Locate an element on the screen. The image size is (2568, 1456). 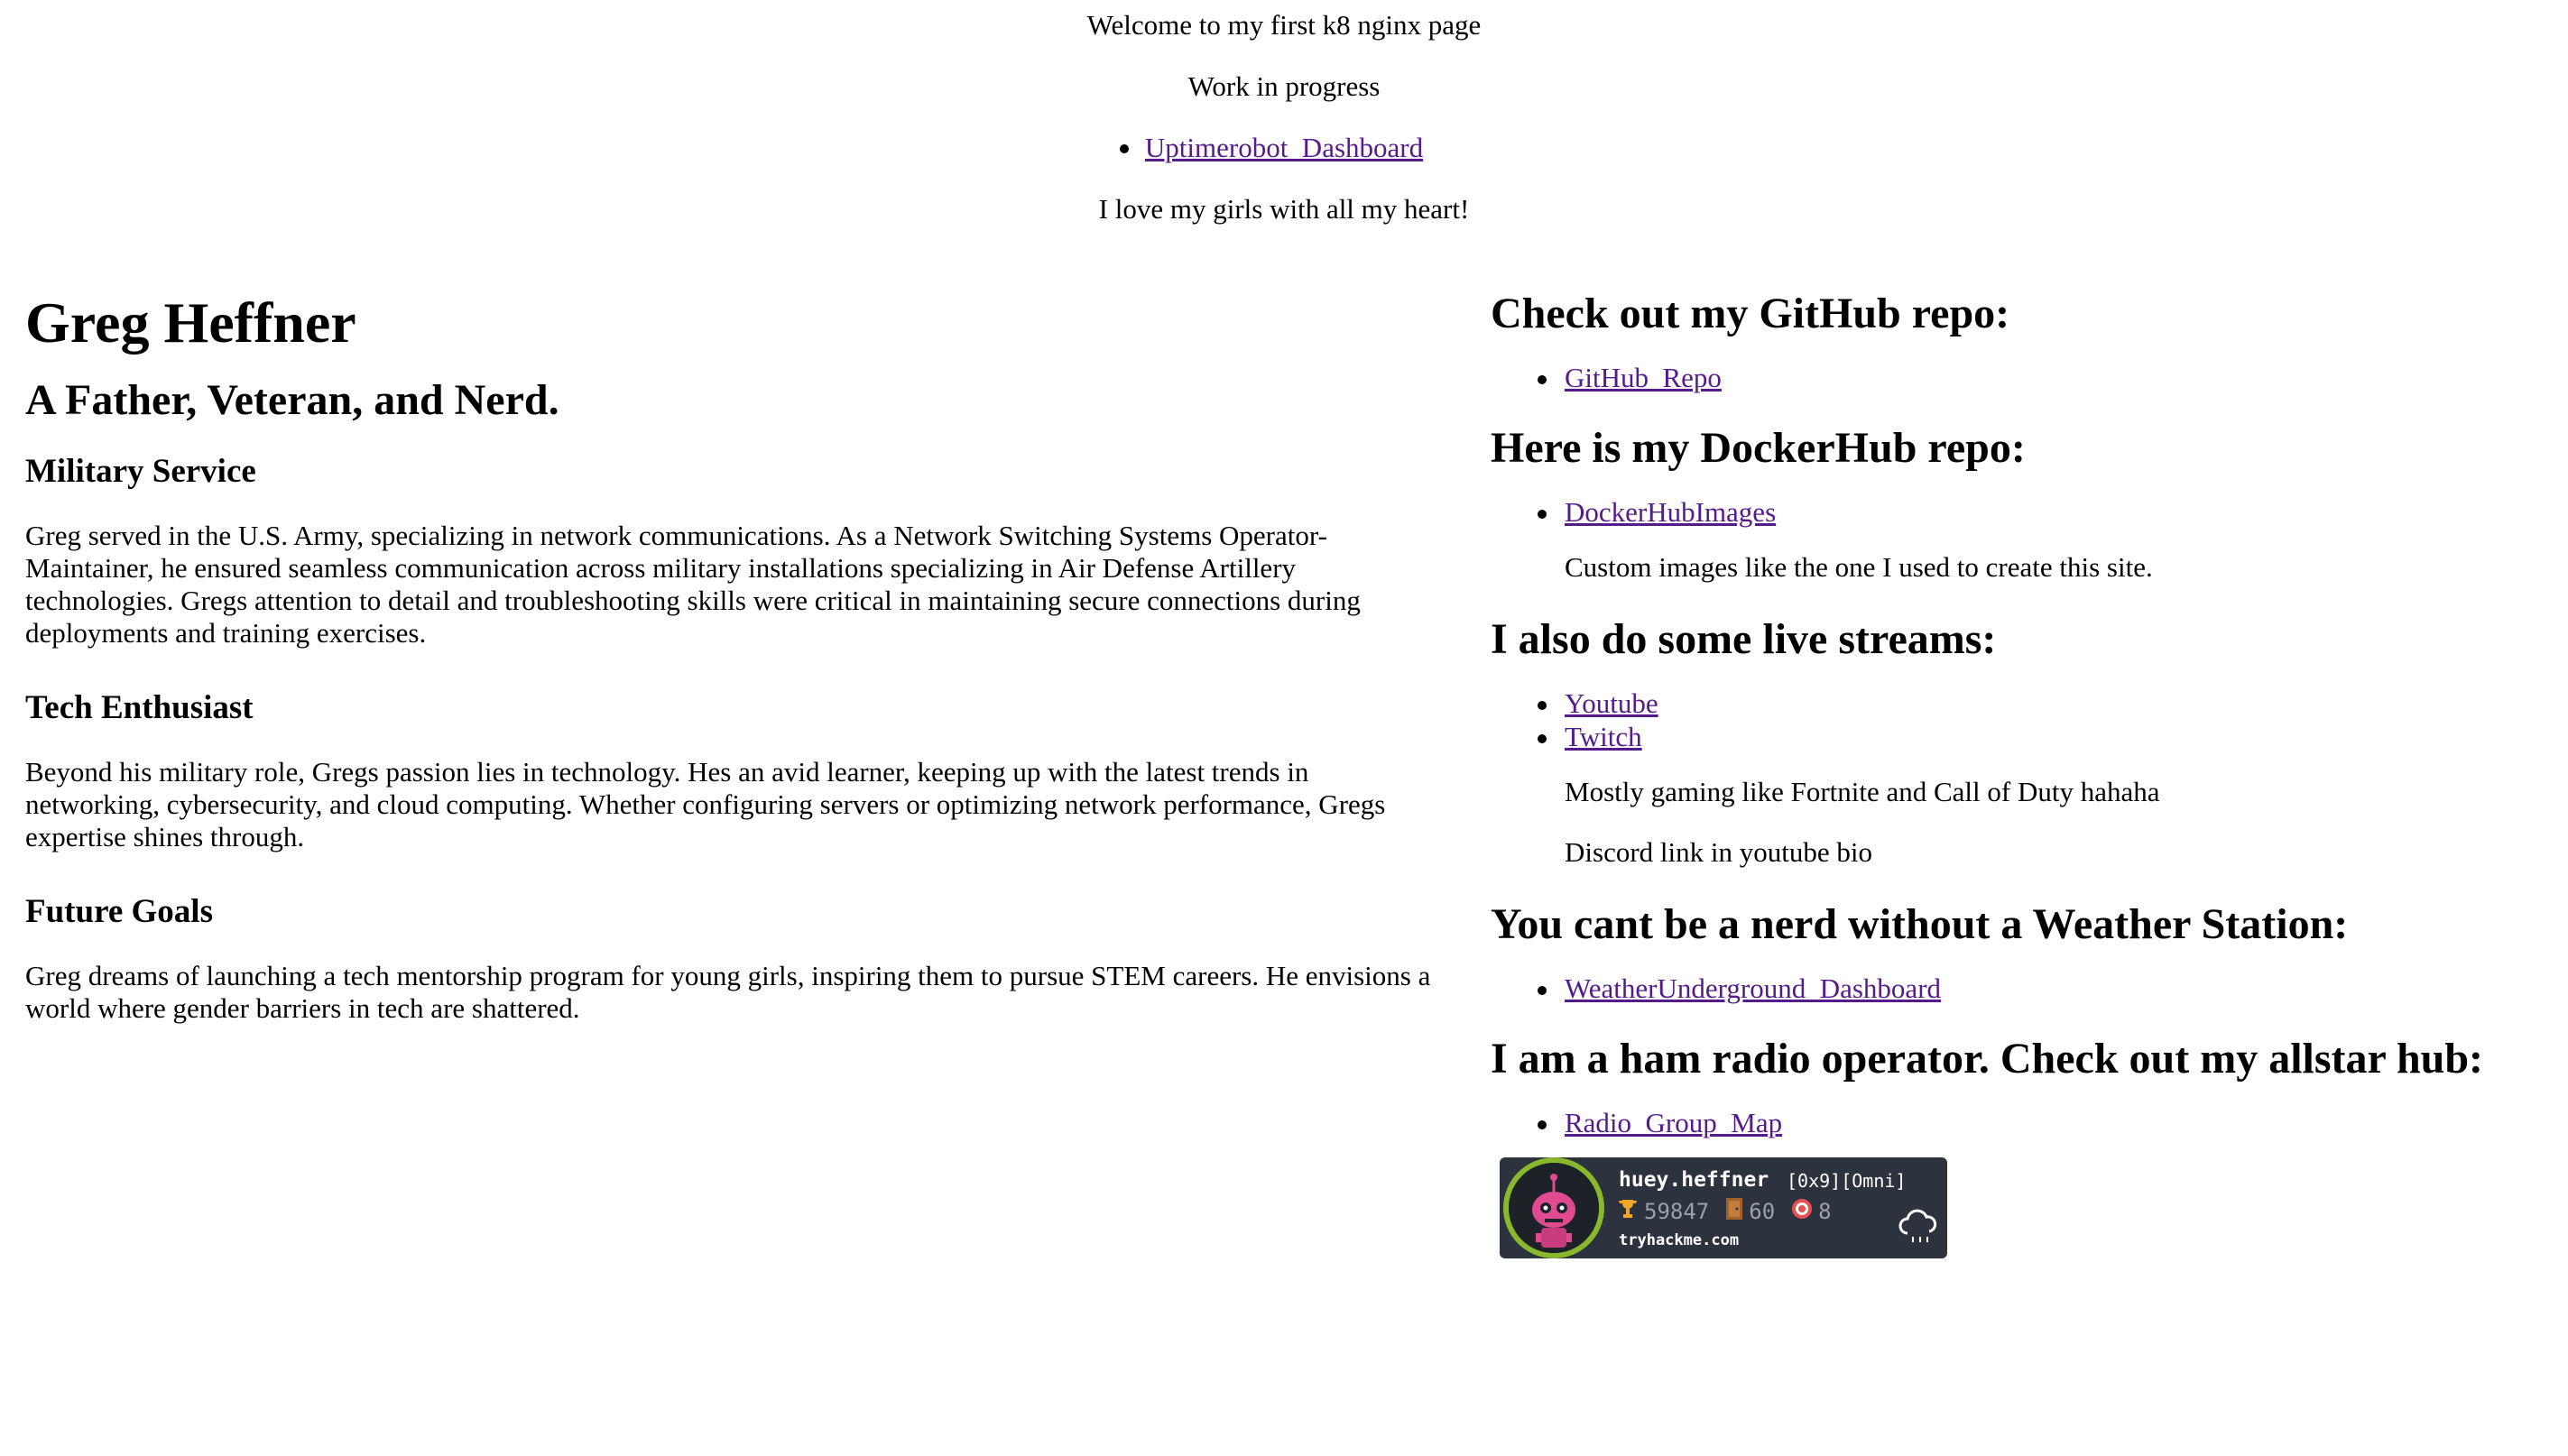
military-service-heading: Military Service is located at coordinates (140, 471).